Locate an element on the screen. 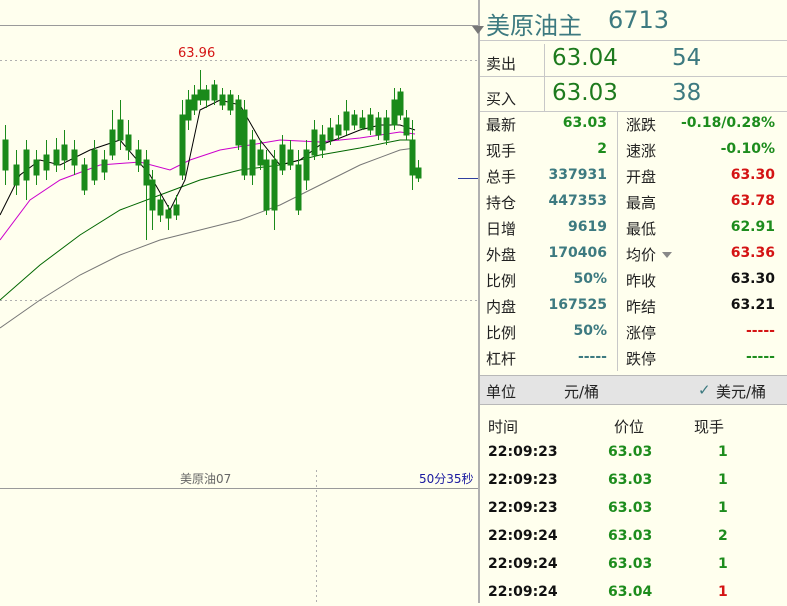 The height and width of the screenshot is (606, 787). stat-label: 总手 is located at coordinates (501, 177).